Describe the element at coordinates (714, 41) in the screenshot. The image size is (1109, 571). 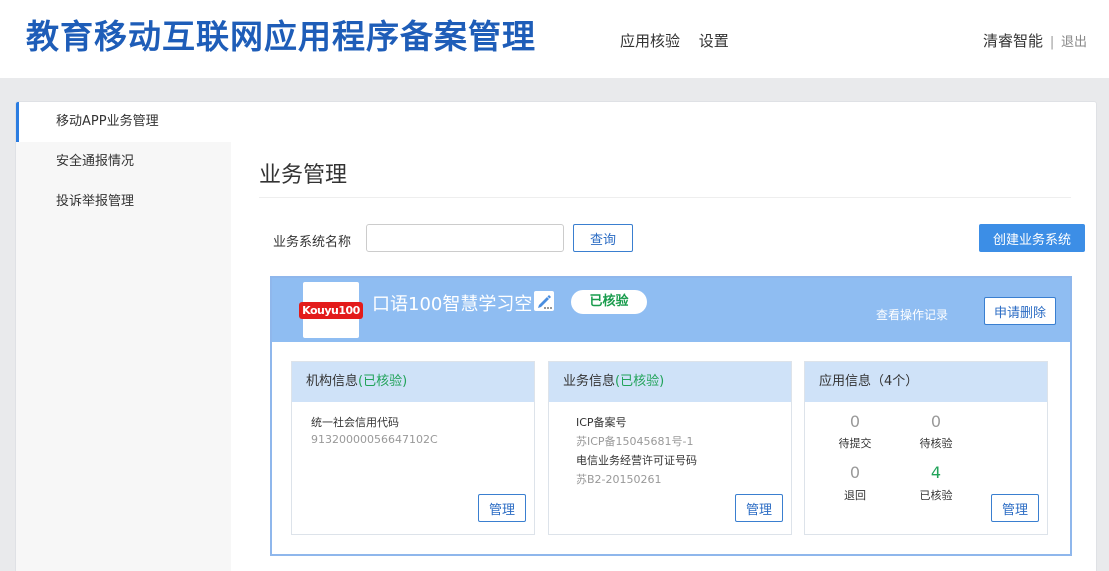
I see `nav-settings: 设置` at that location.